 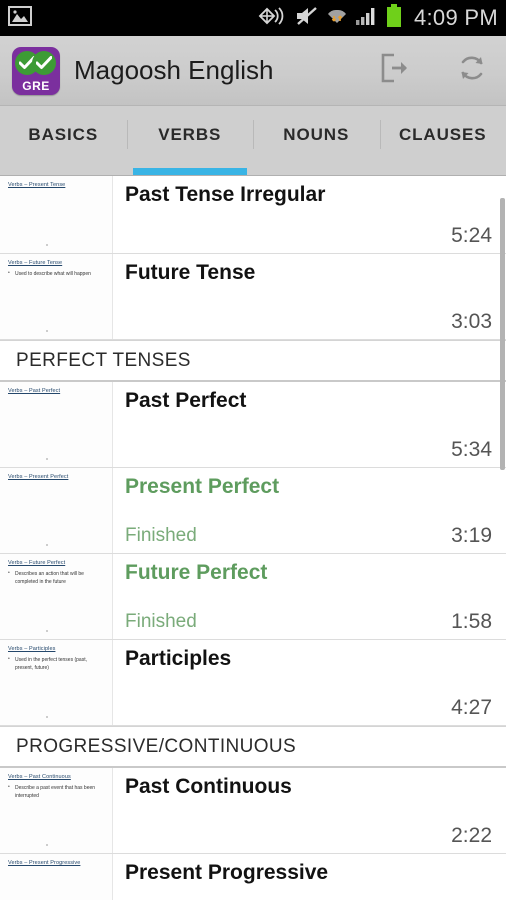 What do you see at coordinates (190, 134) in the screenshot?
I see `tab-label: VERBS` at bounding box center [190, 134].